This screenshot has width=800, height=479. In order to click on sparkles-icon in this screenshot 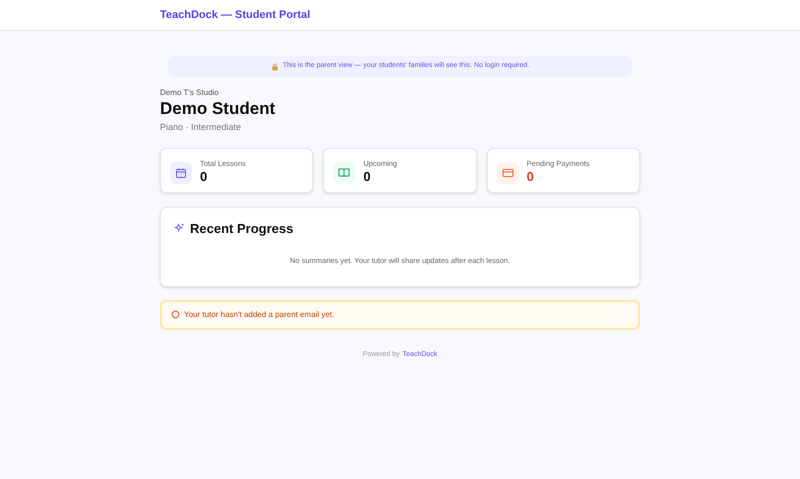, I will do `click(179, 228)`.